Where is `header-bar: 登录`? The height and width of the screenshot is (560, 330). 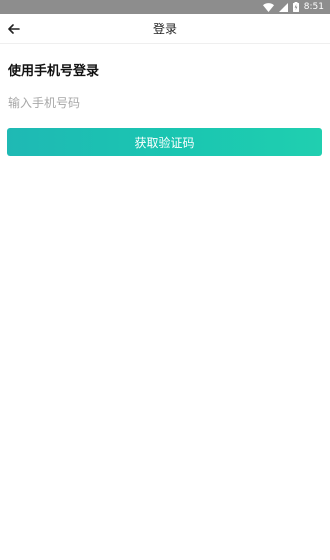 header-bar: 登录 is located at coordinates (165, 29).